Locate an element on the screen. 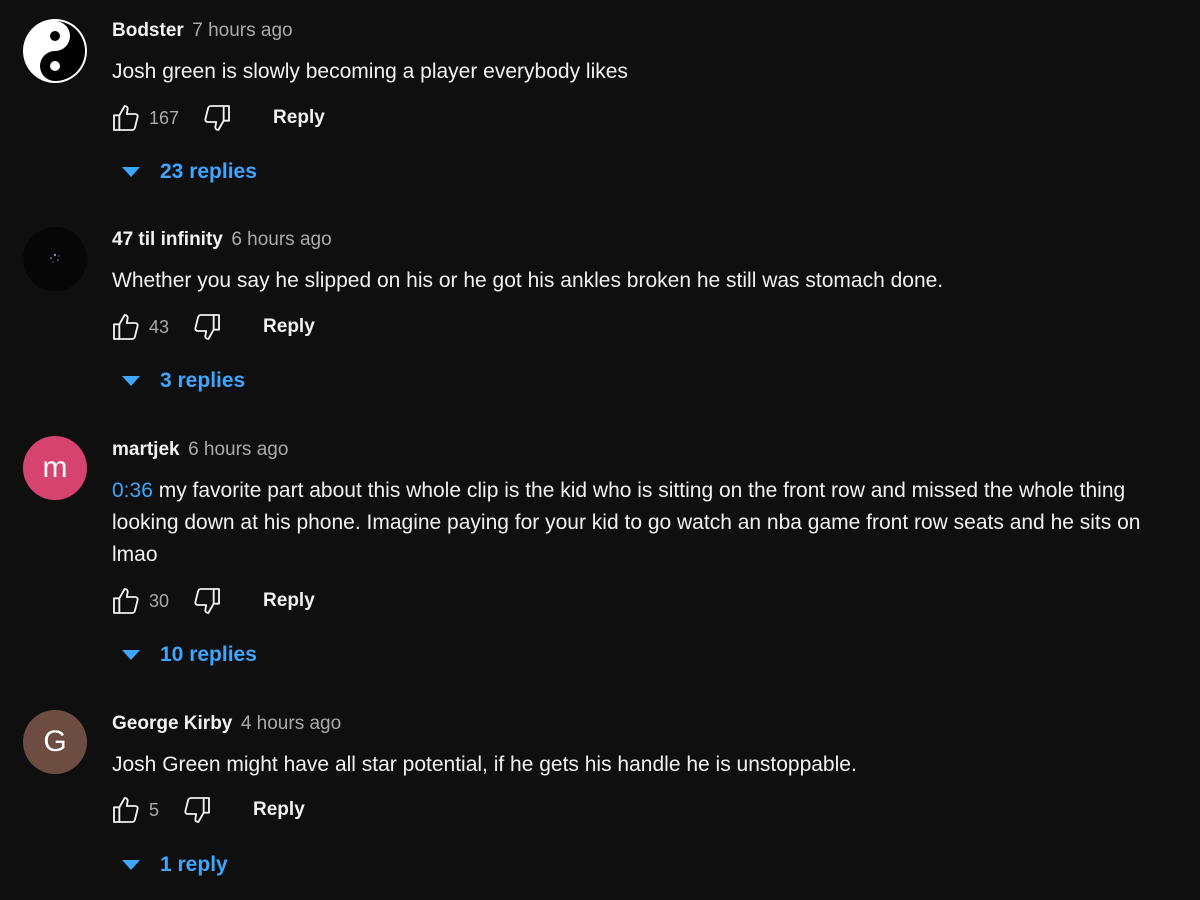 This screenshot has height=900, width=1200. comment-actions: 167 Reply is located at coordinates (217, 118).